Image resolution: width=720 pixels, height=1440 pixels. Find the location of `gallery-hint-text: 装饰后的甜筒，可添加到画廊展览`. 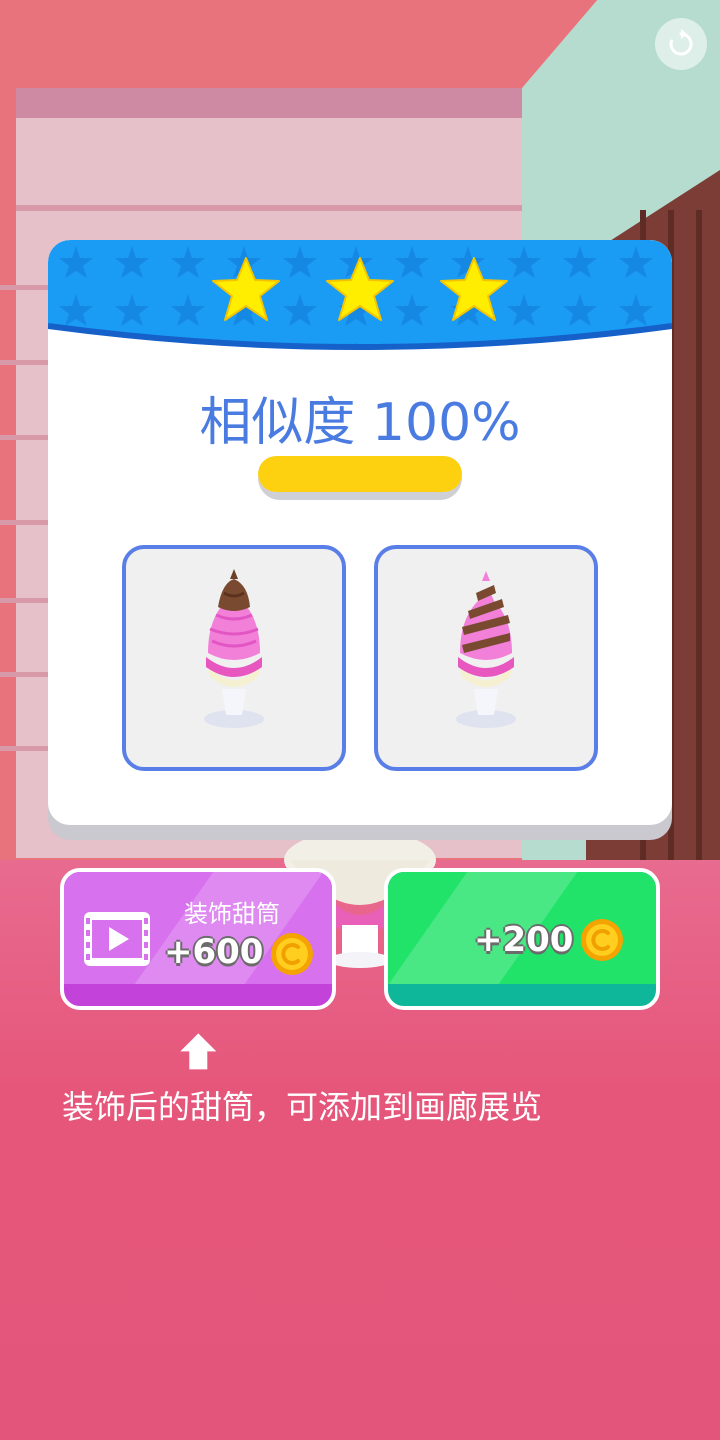

gallery-hint-text: 装饰后的甜筒，可添加到画廊展览 is located at coordinates (302, 1107).